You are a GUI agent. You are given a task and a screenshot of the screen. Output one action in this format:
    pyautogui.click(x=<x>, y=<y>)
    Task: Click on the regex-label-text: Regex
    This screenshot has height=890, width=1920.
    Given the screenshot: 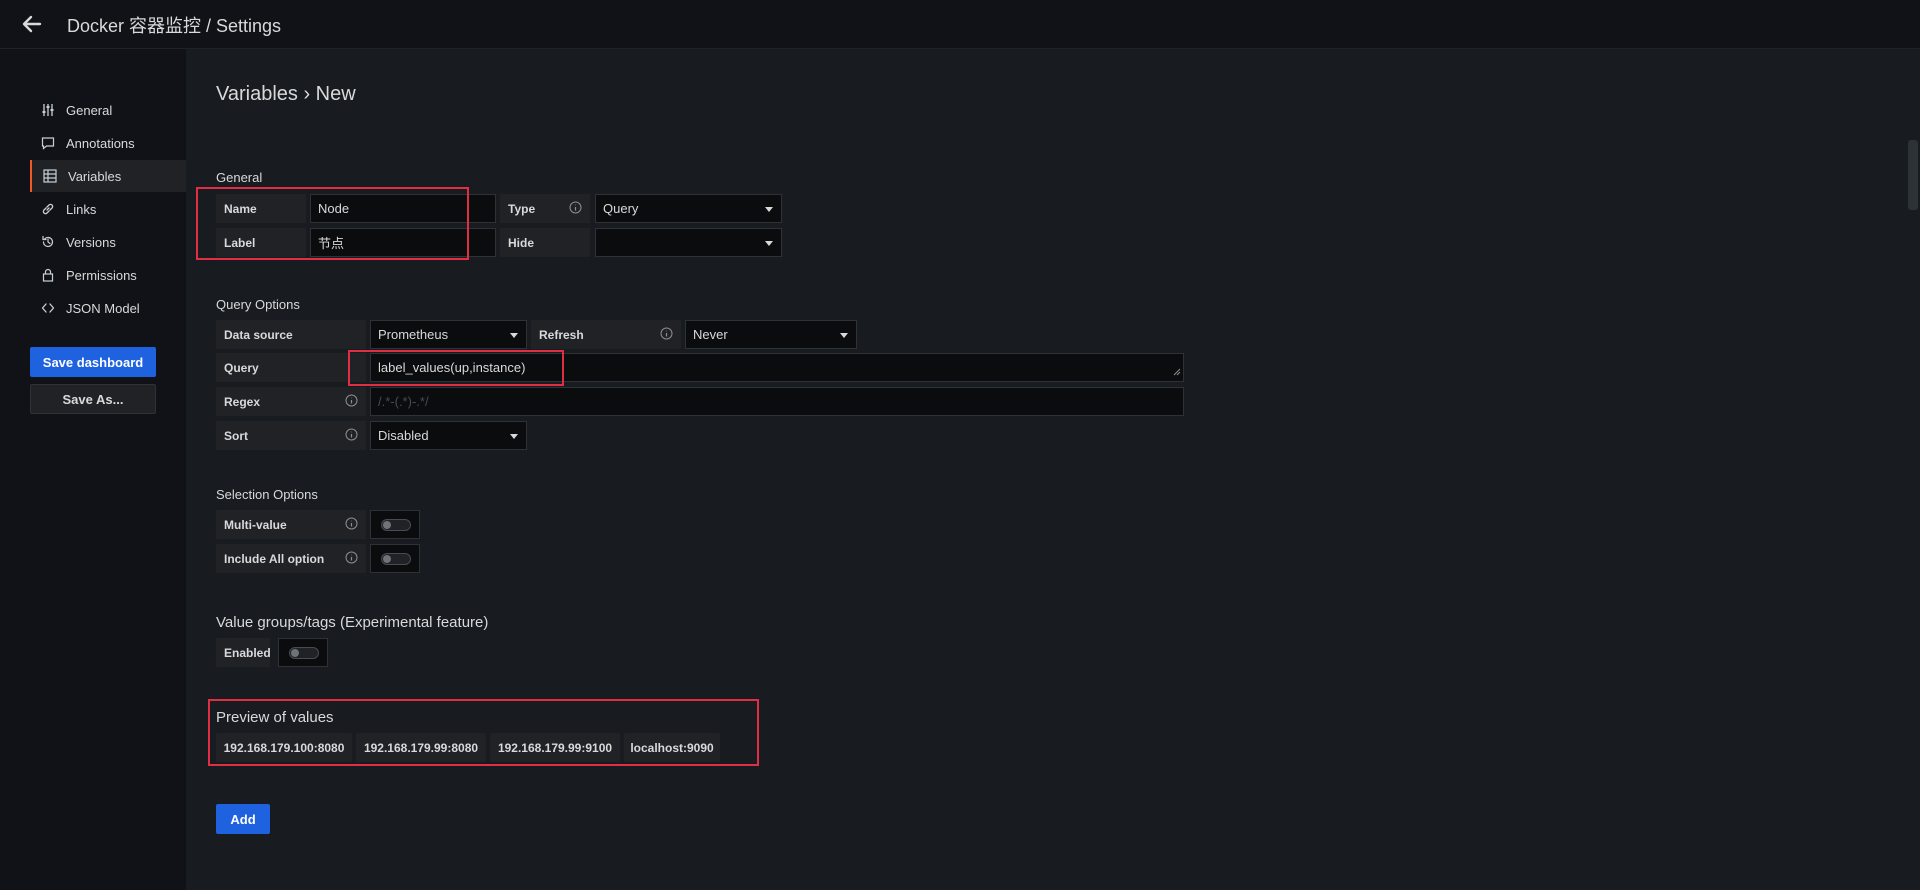 What is the action you would take?
    pyautogui.click(x=242, y=401)
    